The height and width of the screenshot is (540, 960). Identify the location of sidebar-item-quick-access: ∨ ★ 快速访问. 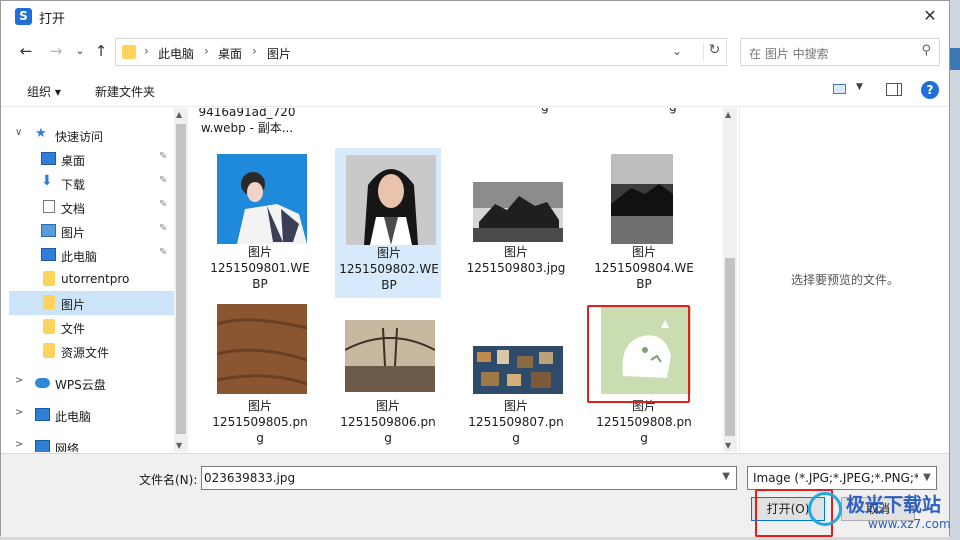
(91, 135).